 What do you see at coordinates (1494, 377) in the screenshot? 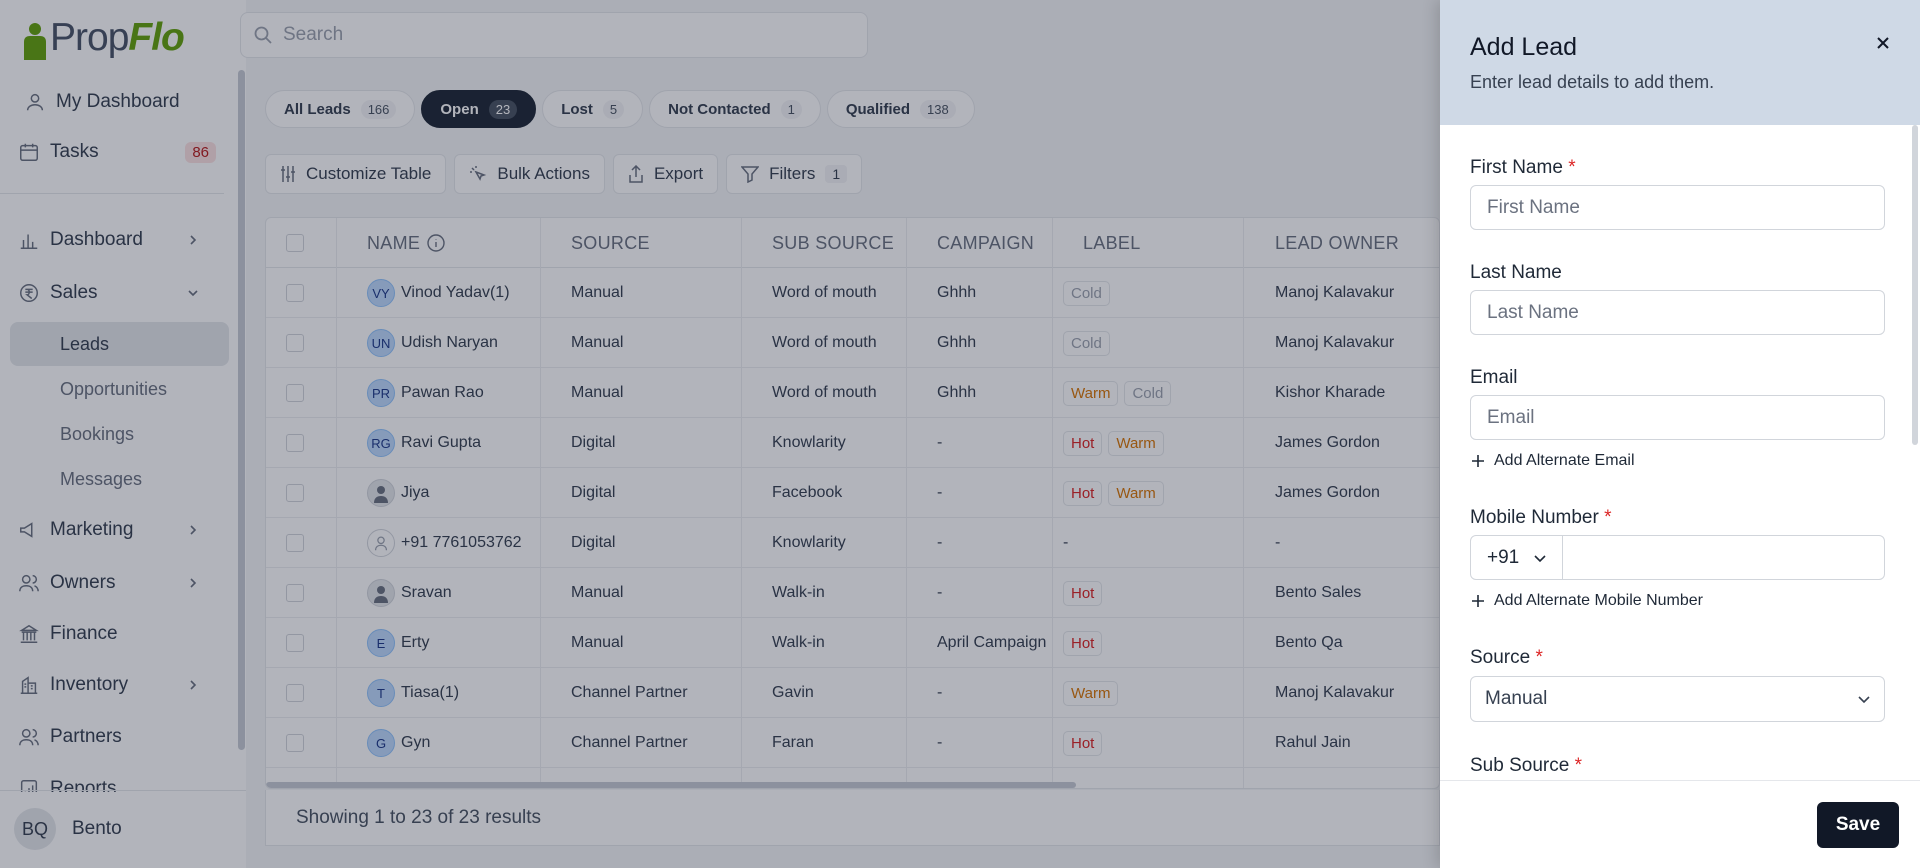
I see `email-label: Email` at bounding box center [1494, 377].